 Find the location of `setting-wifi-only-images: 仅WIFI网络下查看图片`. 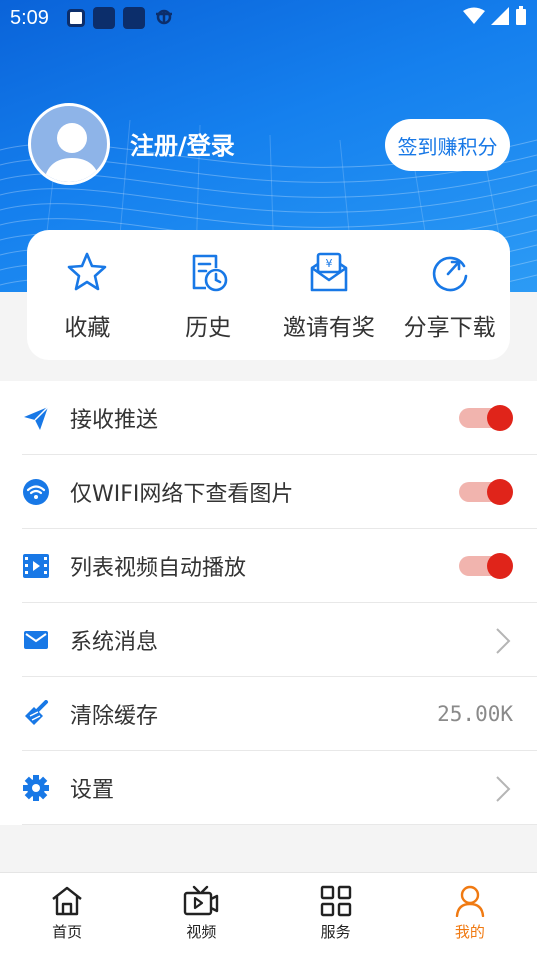

setting-wifi-only-images: 仅WIFI网络下查看图片 is located at coordinates (268, 492).